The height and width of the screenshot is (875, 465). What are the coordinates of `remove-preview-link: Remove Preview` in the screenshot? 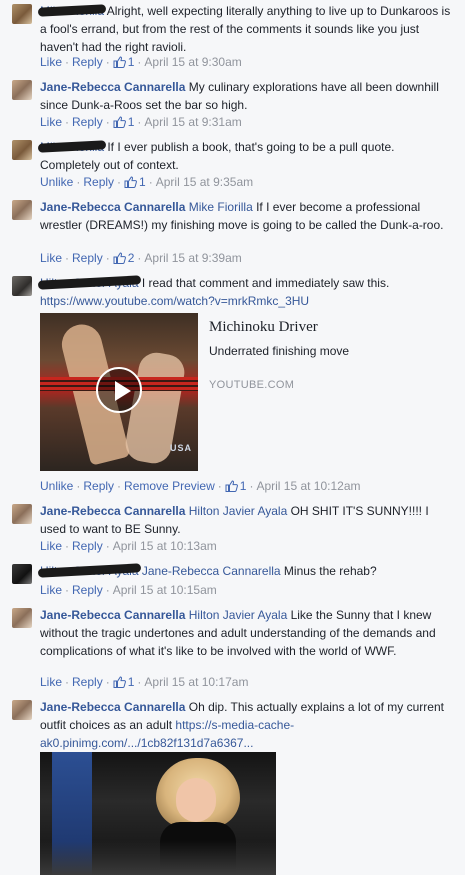 It's located at (169, 486).